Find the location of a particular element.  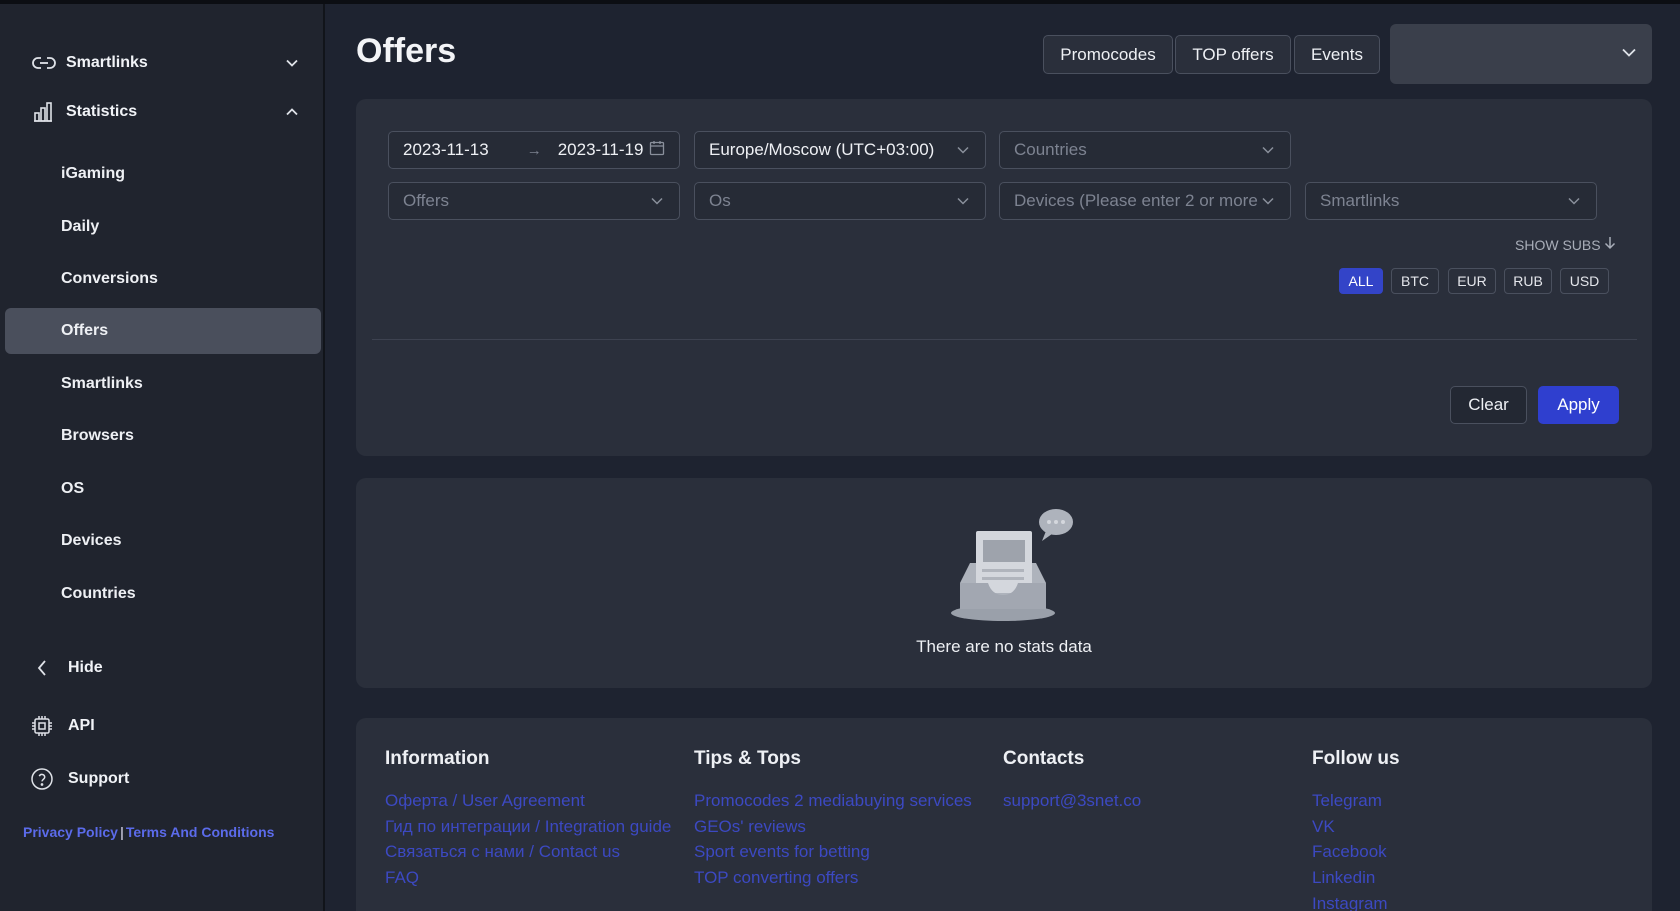

support-label: Support is located at coordinates (99, 778).